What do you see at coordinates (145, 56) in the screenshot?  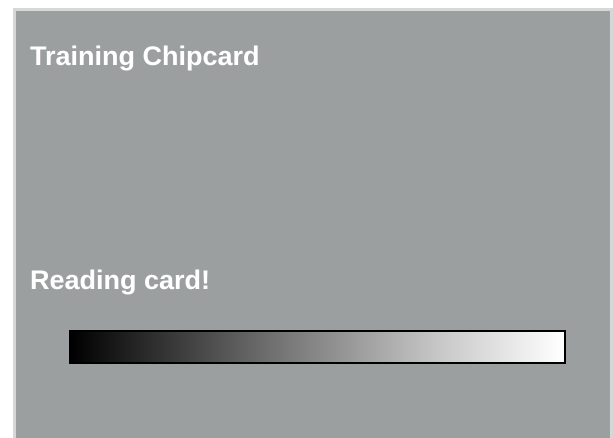 I see `screen-title: Training Chipcard` at bounding box center [145, 56].